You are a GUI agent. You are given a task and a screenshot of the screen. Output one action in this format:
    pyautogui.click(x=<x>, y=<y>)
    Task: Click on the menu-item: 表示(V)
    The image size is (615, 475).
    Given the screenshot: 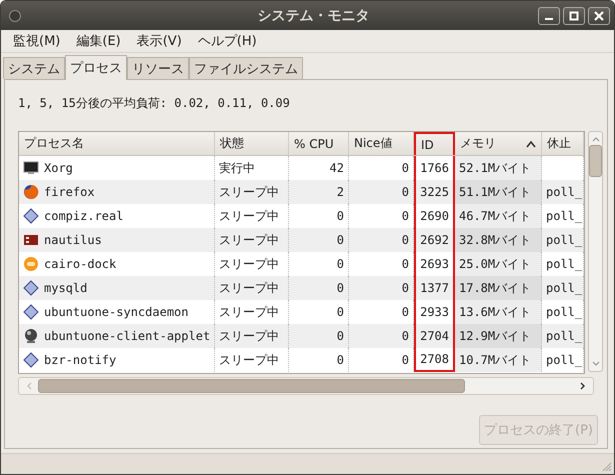 What is the action you would take?
    pyautogui.click(x=159, y=41)
    